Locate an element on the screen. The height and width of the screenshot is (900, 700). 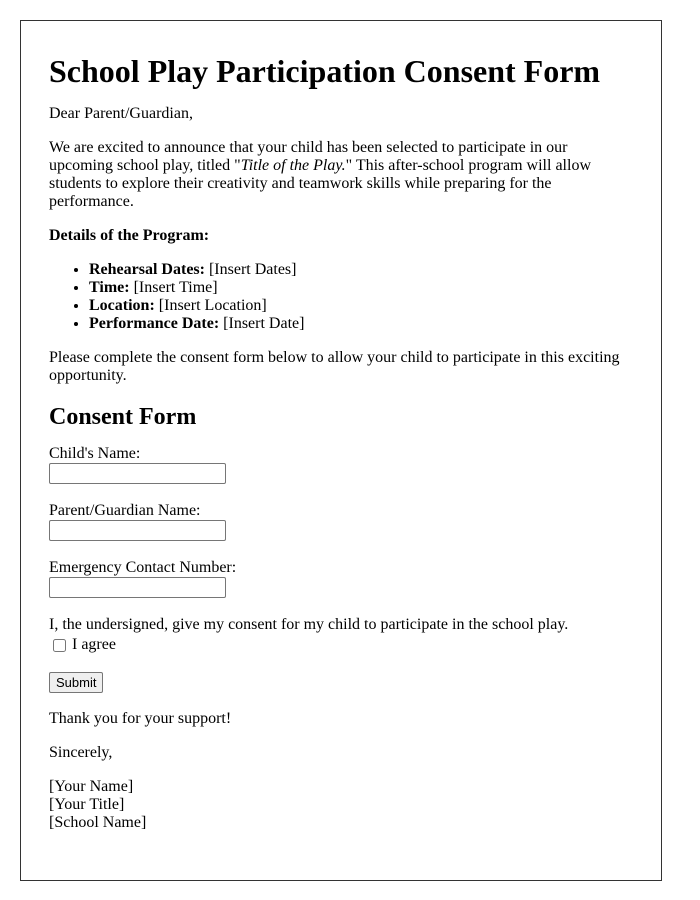
agree-row: I agree is located at coordinates (341, 645).